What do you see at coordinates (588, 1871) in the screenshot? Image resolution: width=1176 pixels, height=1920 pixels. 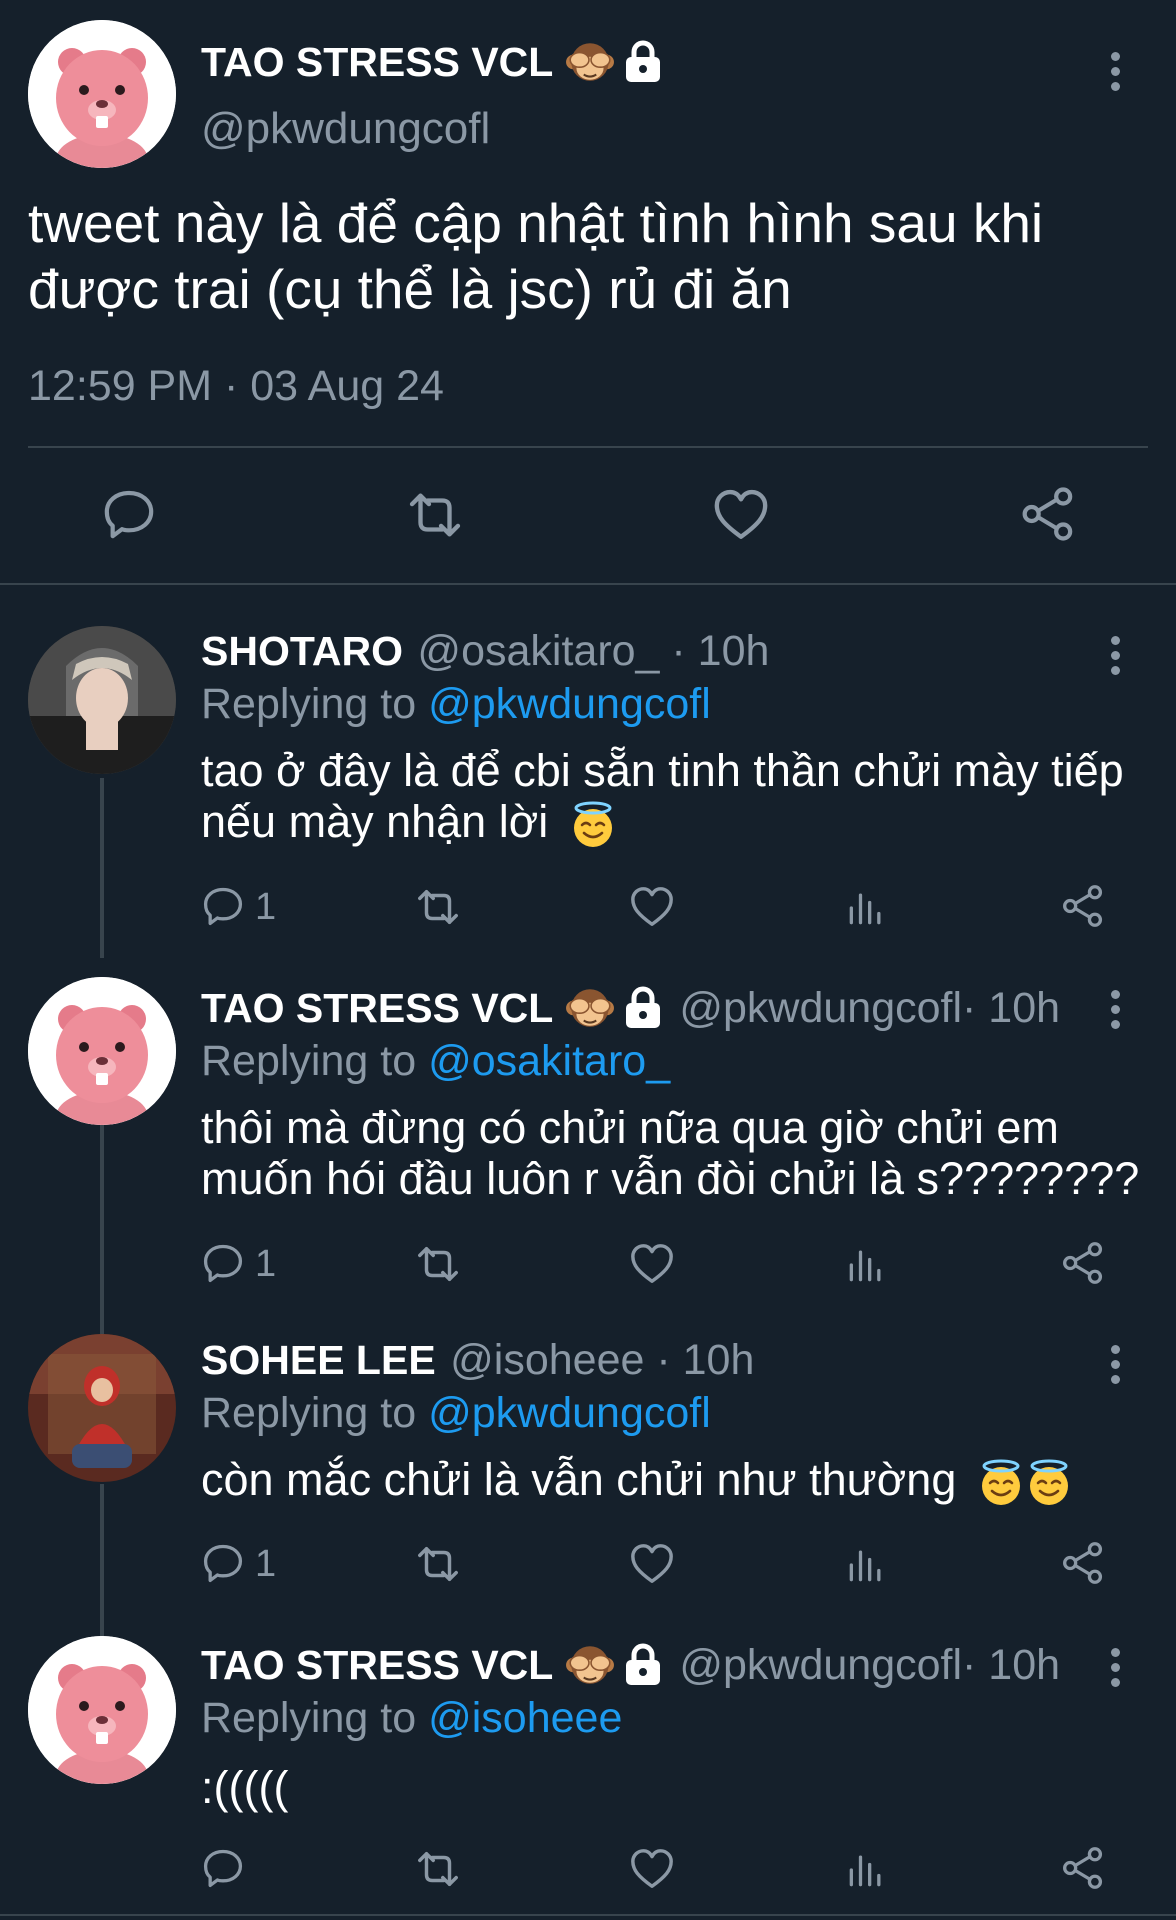 I see `reply-action-bar` at bounding box center [588, 1871].